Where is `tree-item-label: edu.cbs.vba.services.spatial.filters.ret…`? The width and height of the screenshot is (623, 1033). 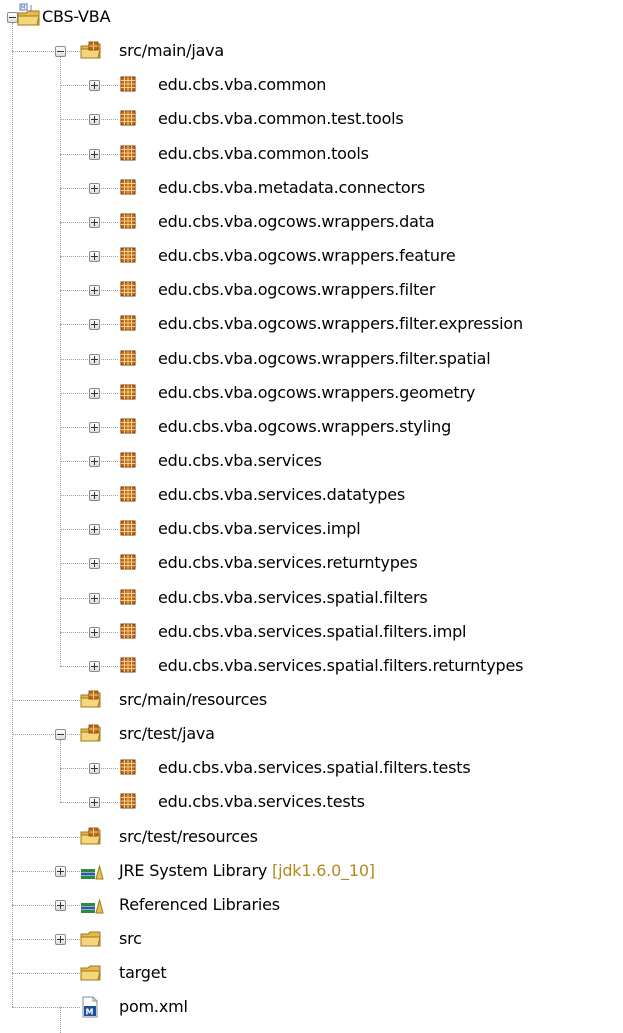 tree-item-label: edu.cbs.vba.services.spatial.filters.ret… is located at coordinates (340, 666).